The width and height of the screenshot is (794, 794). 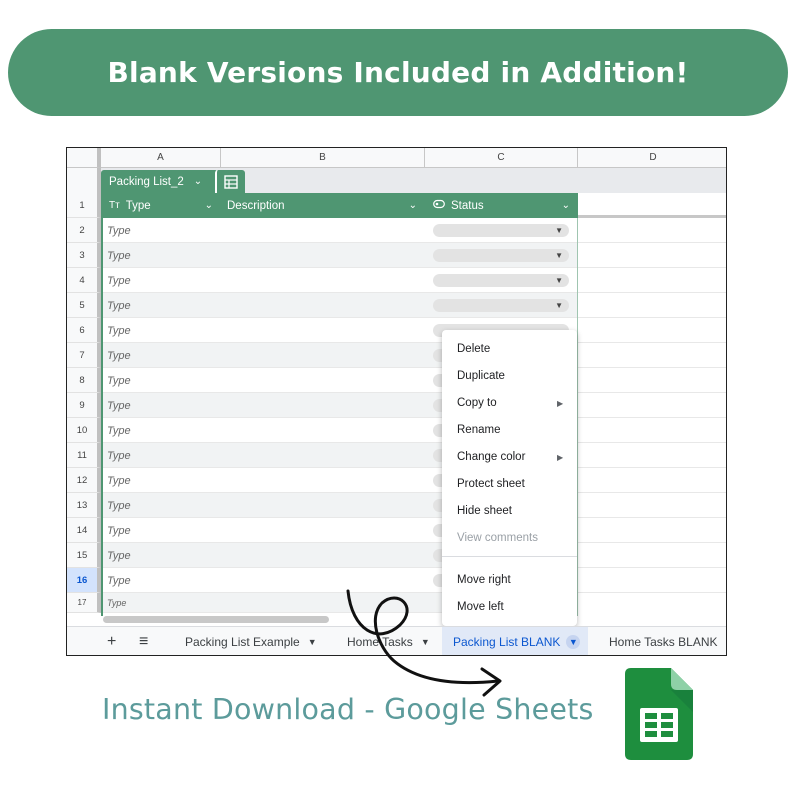 What do you see at coordinates (159, 181) in the screenshot?
I see `table-name-tab: Packing List_2 ⌄` at bounding box center [159, 181].